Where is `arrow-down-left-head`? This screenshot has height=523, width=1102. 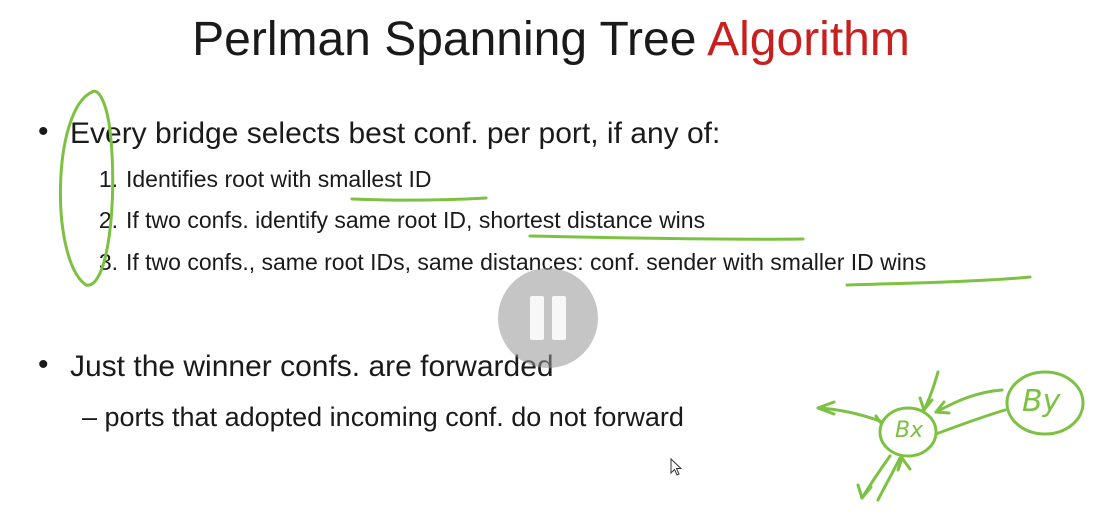
arrow-down-left-head is located at coordinates (864, 491).